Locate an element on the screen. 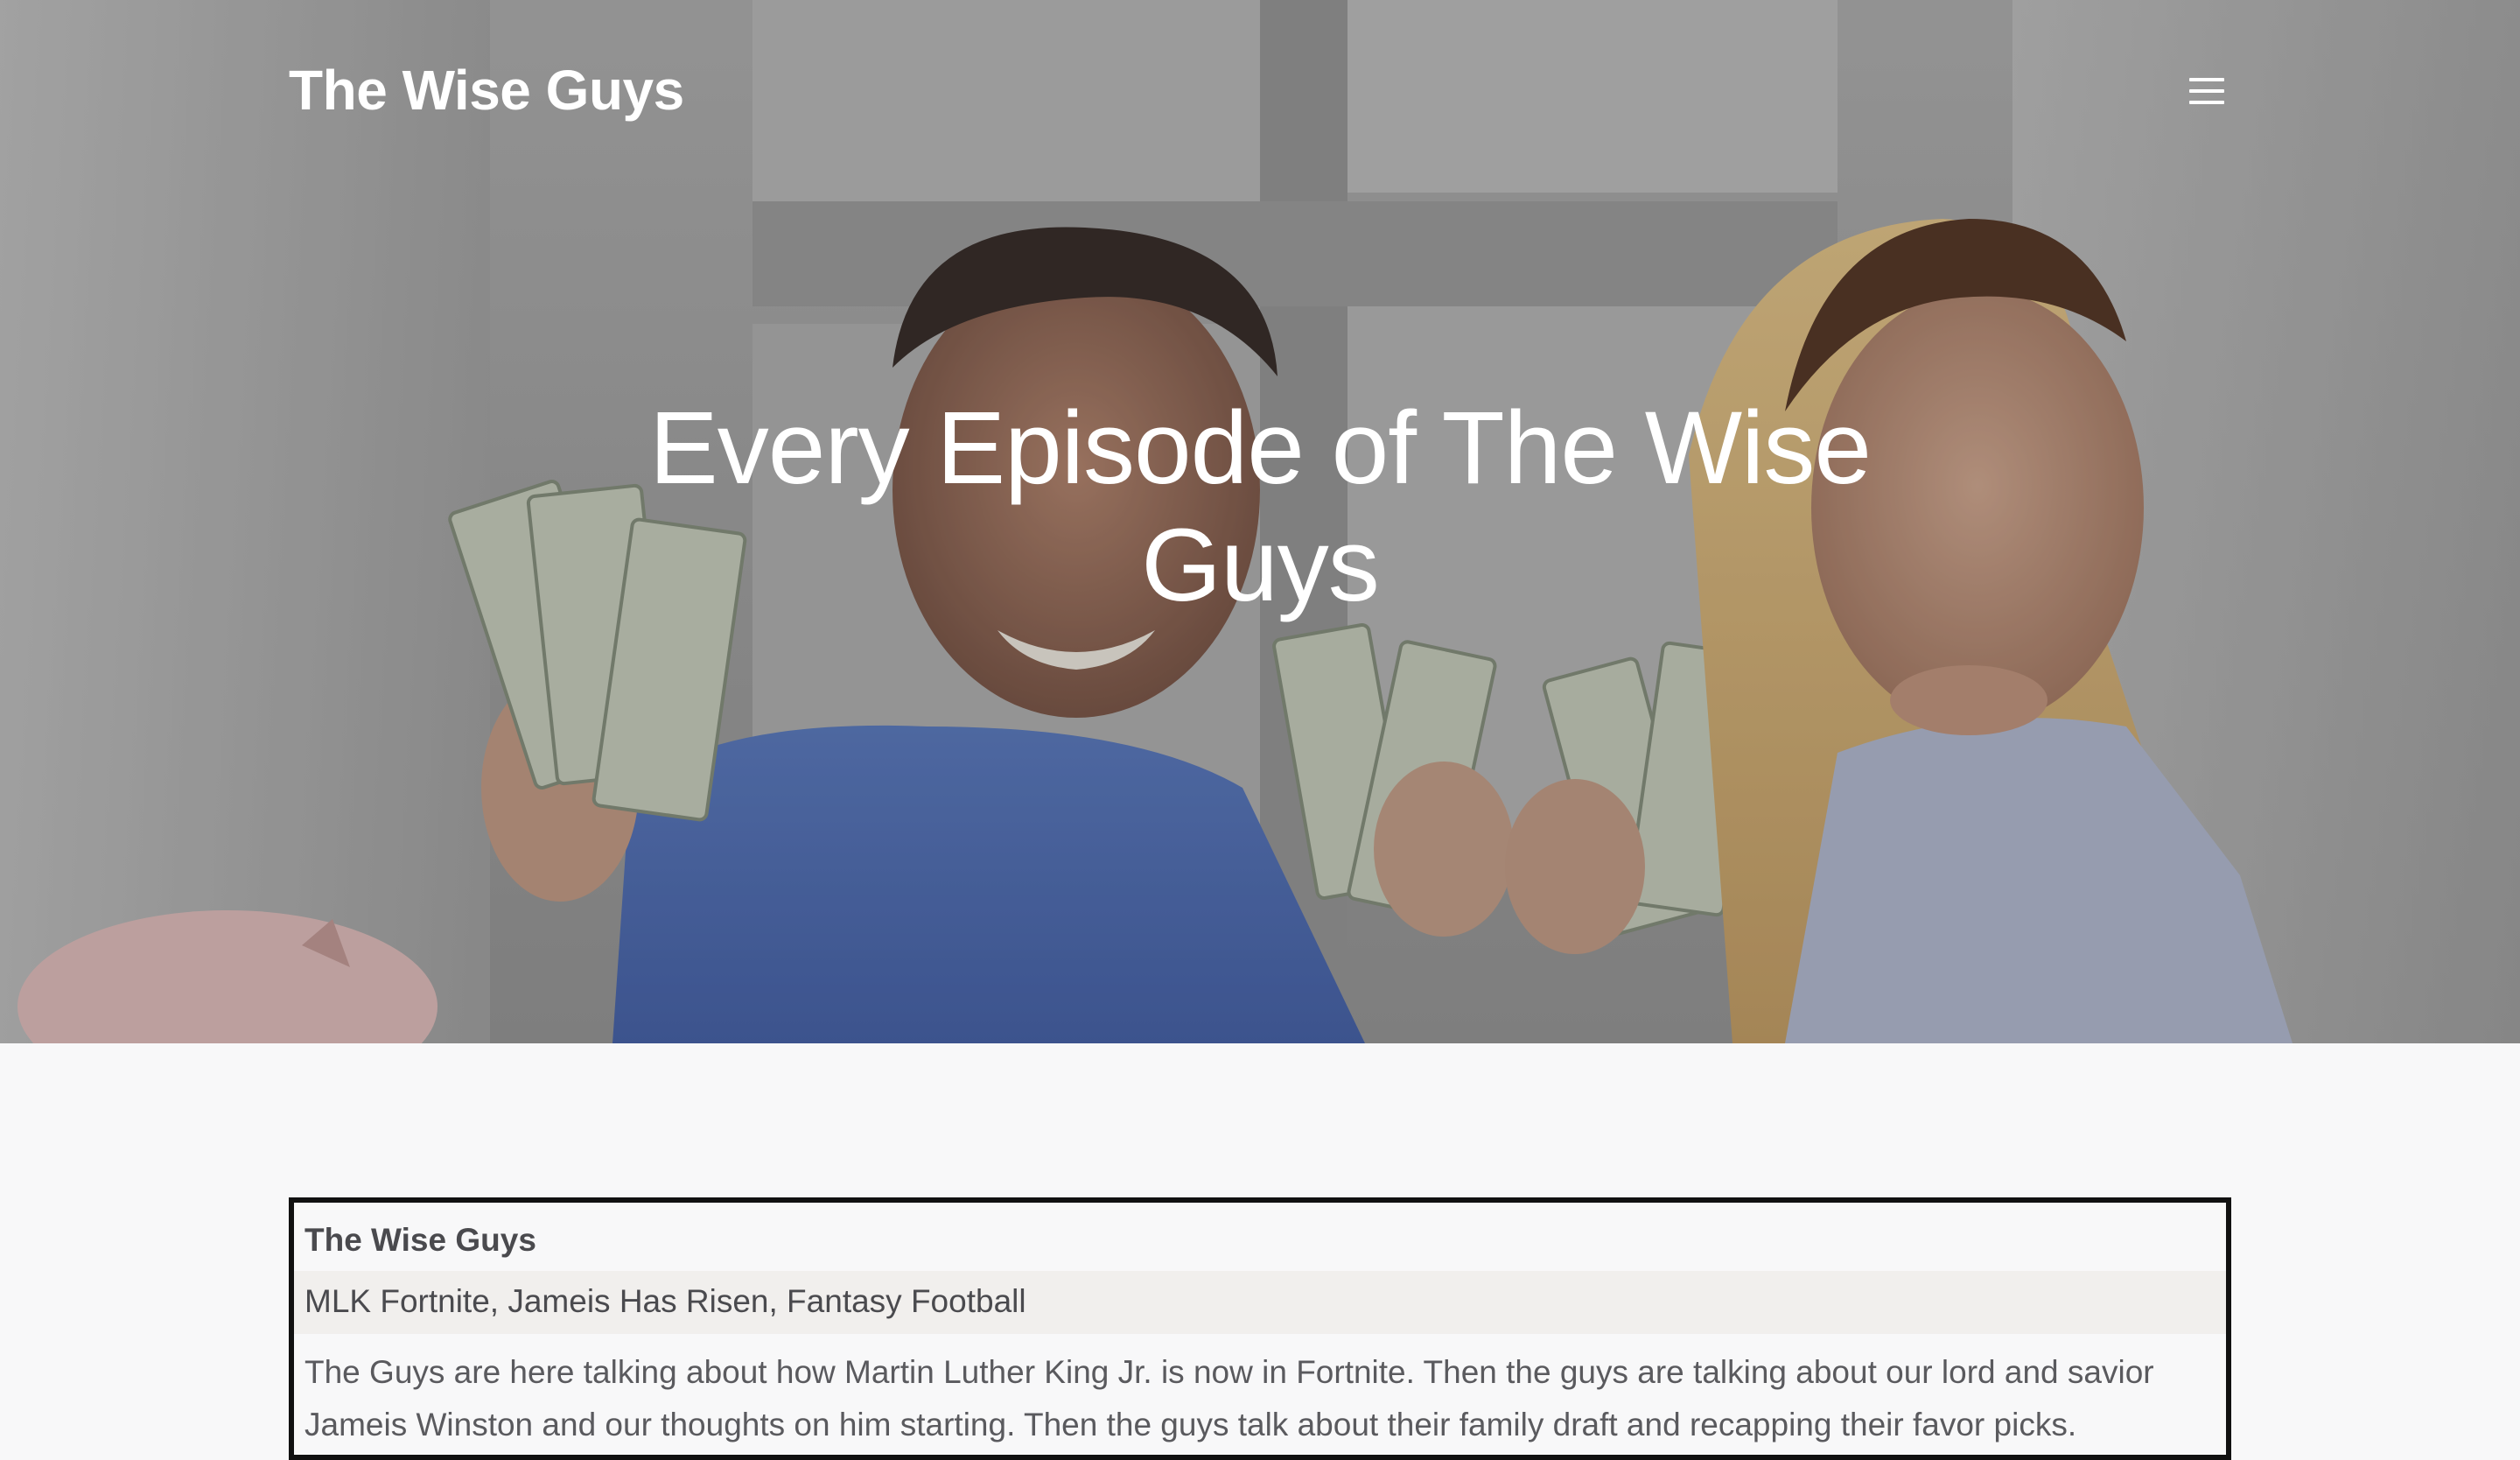 This screenshot has width=2520, height=1460. menu-bar-middle is located at coordinates (2206, 91).